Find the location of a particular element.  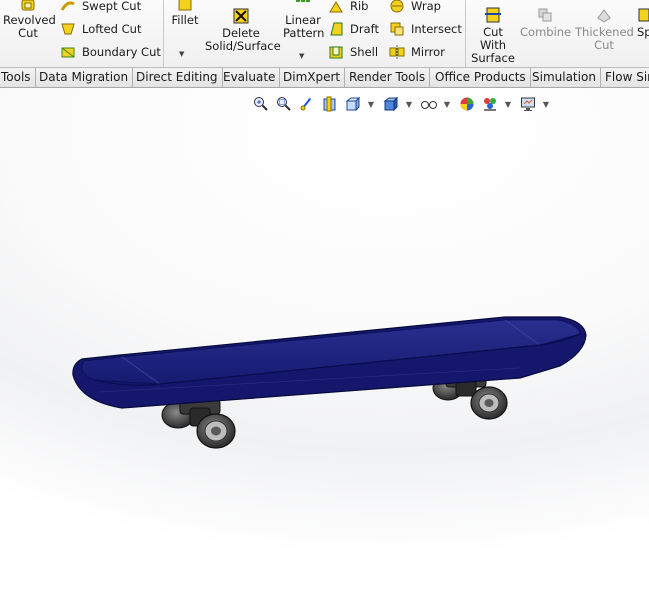

wrap-label: Wrap is located at coordinates (426, 6).